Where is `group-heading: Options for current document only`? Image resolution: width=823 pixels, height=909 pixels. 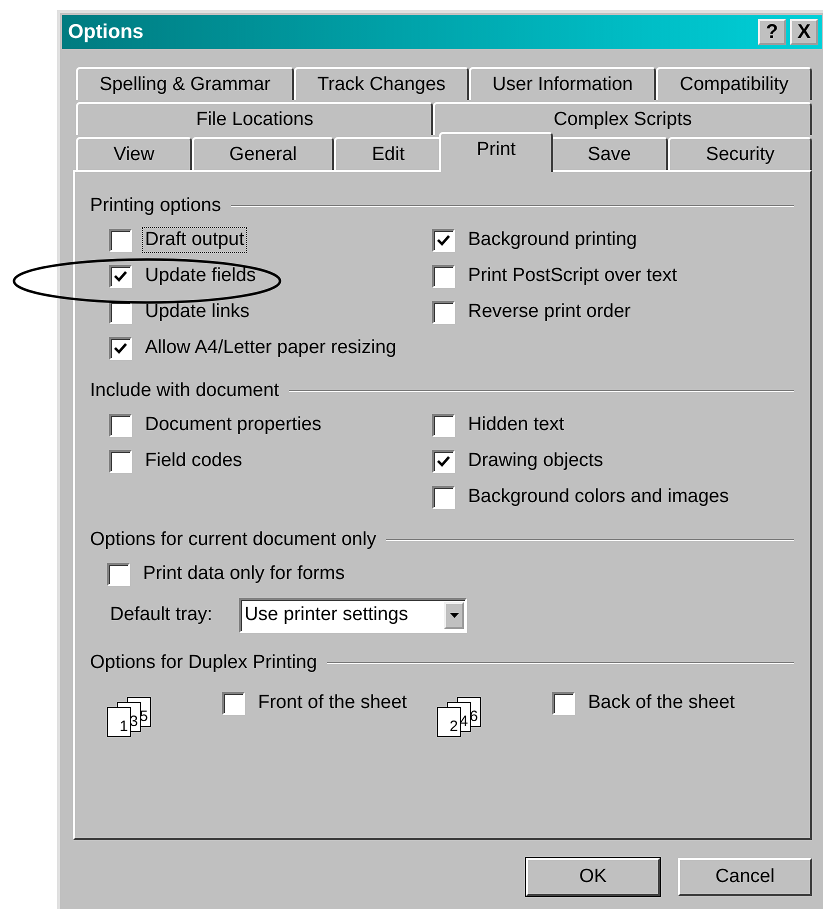 group-heading: Options for current document only is located at coordinates (233, 540).